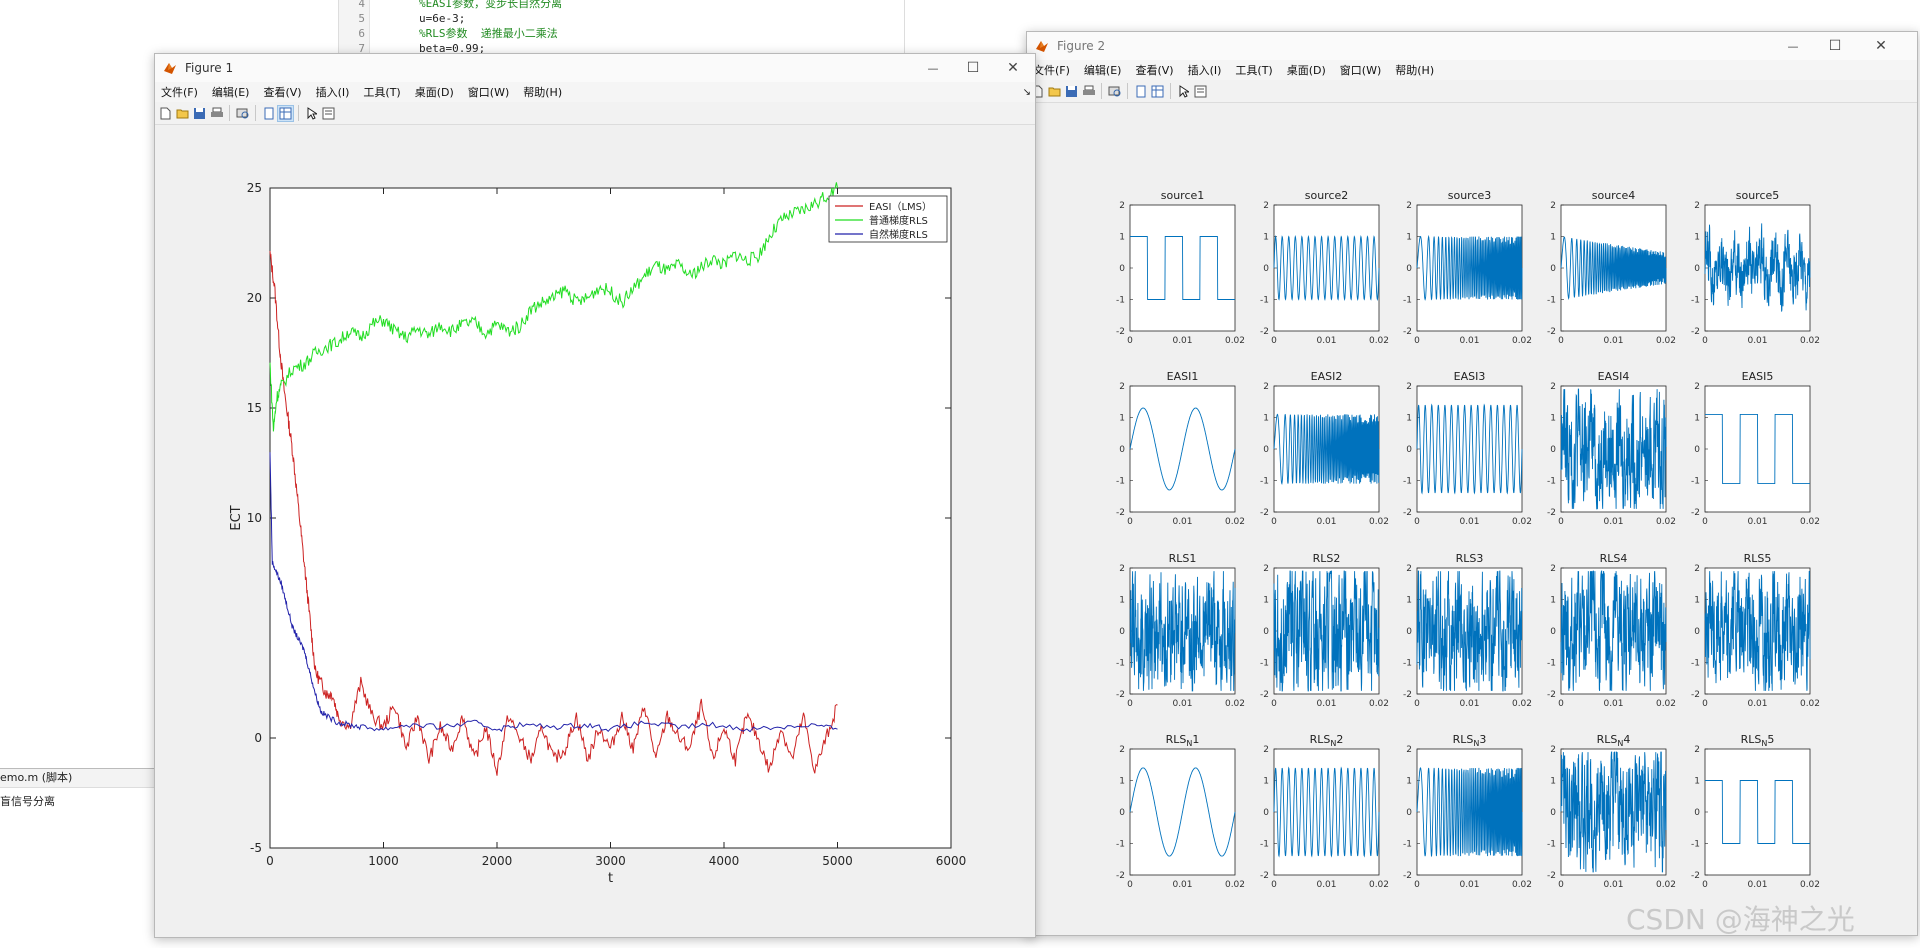 The width and height of the screenshot is (1920, 948). What do you see at coordinates (490, 5) in the screenshot?
I see `code-text: %EASI参数，变步长自然分离` at bounding box center [490, 5].